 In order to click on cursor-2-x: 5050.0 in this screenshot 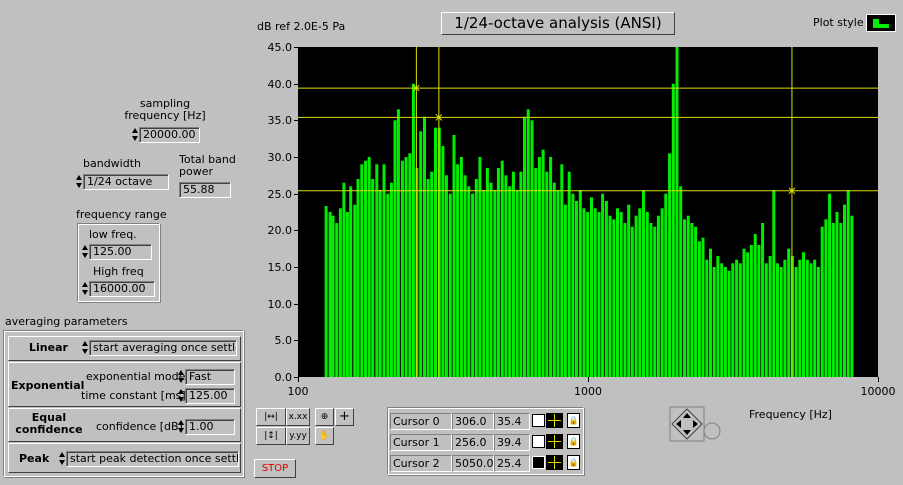, I will do `click(473, 463)`.